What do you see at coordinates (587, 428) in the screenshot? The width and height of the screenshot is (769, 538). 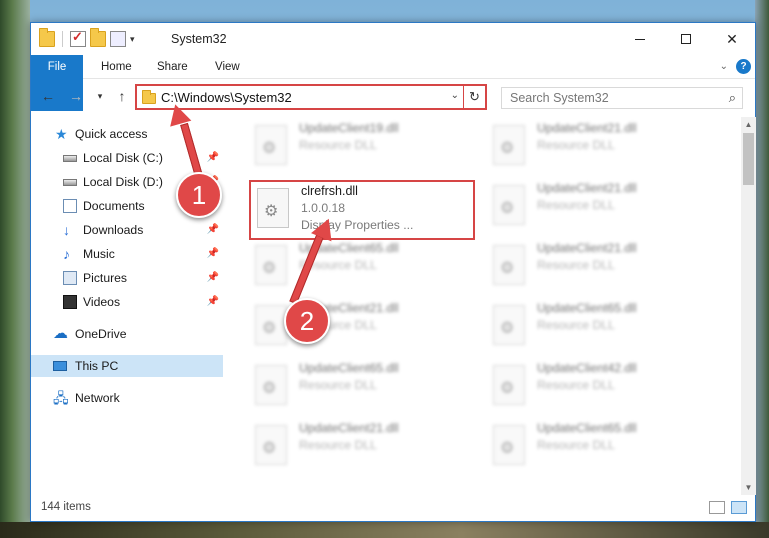 I see `file-name: UpdateClient65.dll` at bounding box center [587, 428].